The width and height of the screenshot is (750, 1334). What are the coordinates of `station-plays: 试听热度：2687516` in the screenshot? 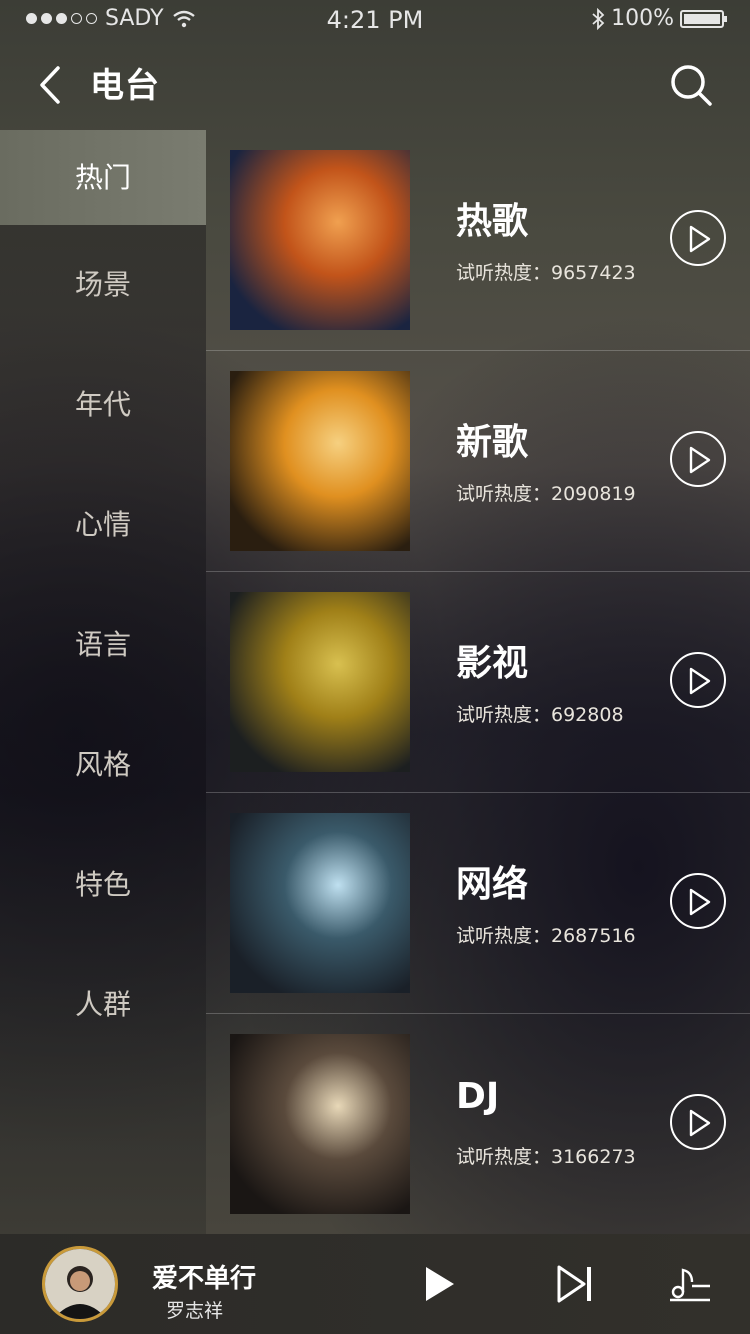 It's located at (546, 936).